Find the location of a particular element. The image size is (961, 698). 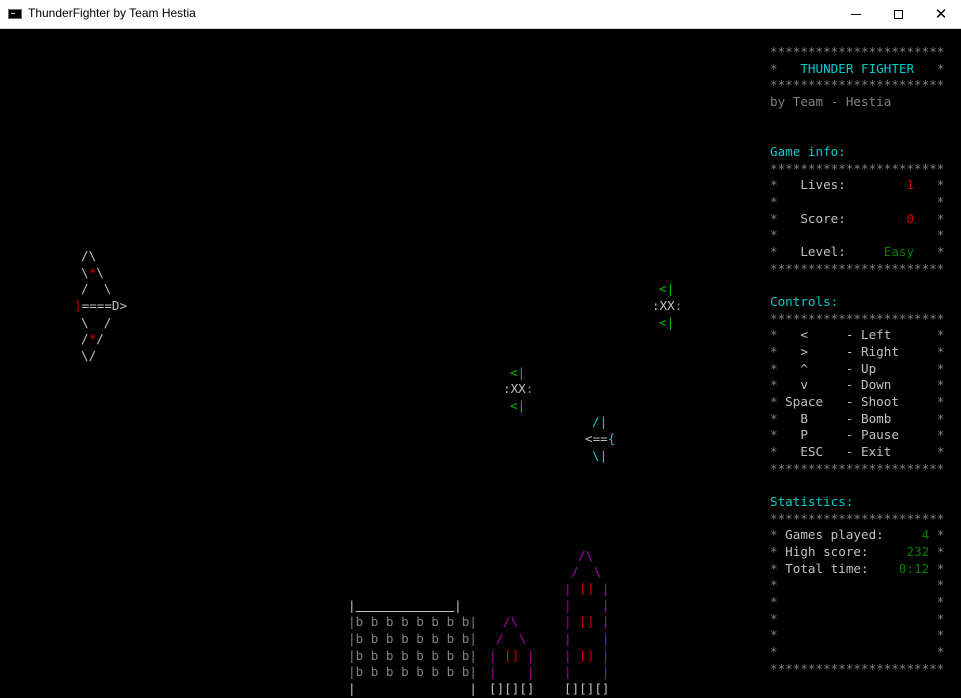

close-button: ✕ is located at coordinates (939, 14).